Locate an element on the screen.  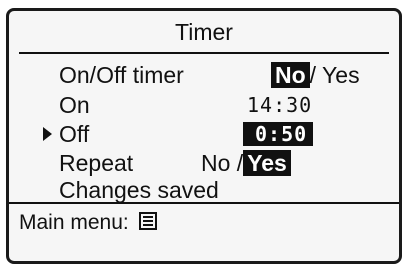
off-time-value-text: 0:50 is located at coordinates (278, 134).